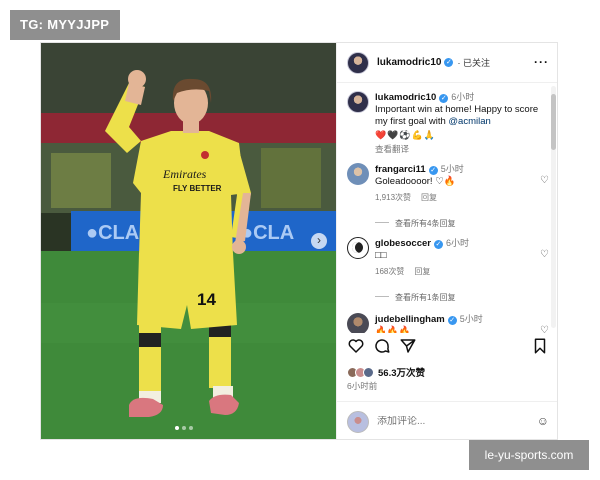 This screenshot has height=480, width=600. What do you see at coordinates (415, 297) in the screenshot?
I see `view-replies-link: 查看所有1条回复` at bounding box center [415, 297].